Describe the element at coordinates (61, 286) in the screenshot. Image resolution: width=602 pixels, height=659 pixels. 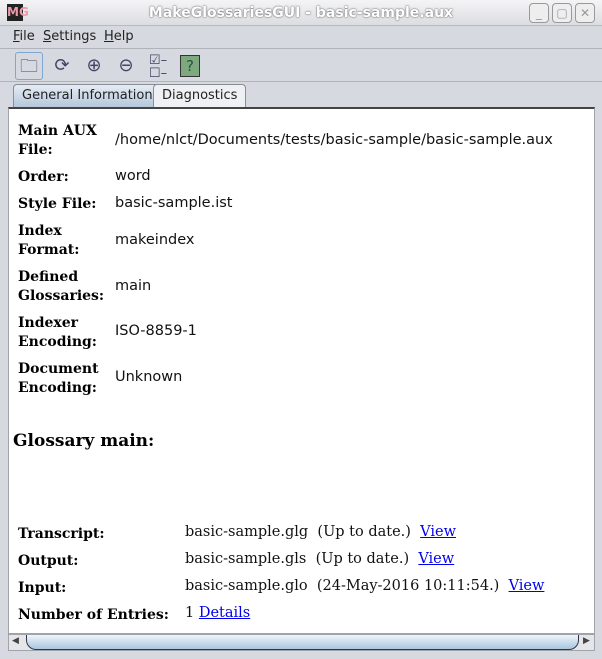
I see `label-defined-glossaries: Defined Glossaries:` at that location.